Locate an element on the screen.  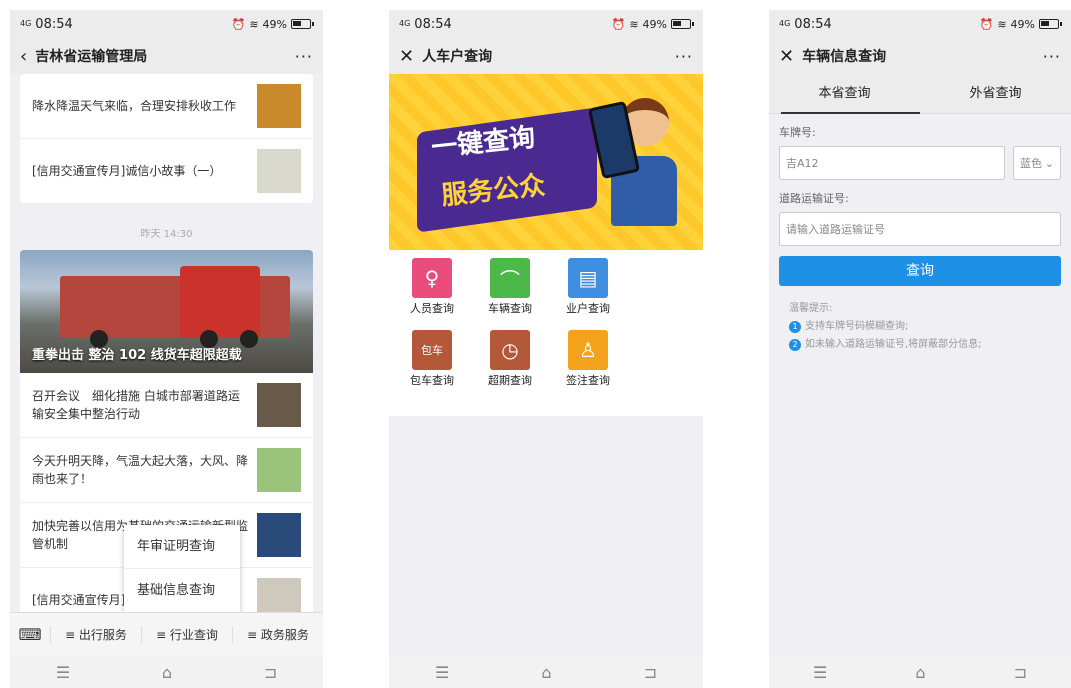
number-two-icon: 2 is located at coordinates (795, 345).